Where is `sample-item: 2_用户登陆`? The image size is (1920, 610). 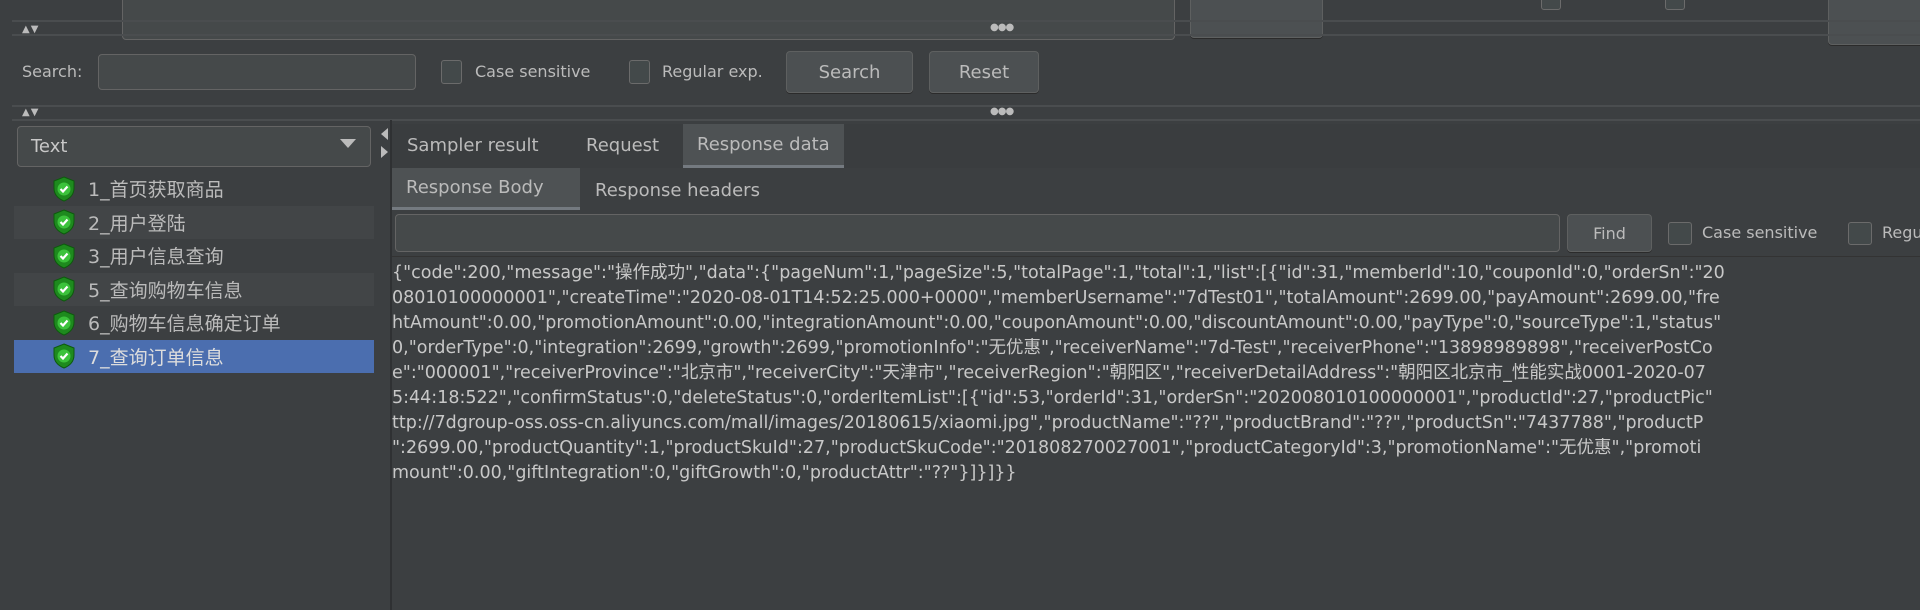 sample-item: 2_用户登陆 is located at coordinates (194, 222).